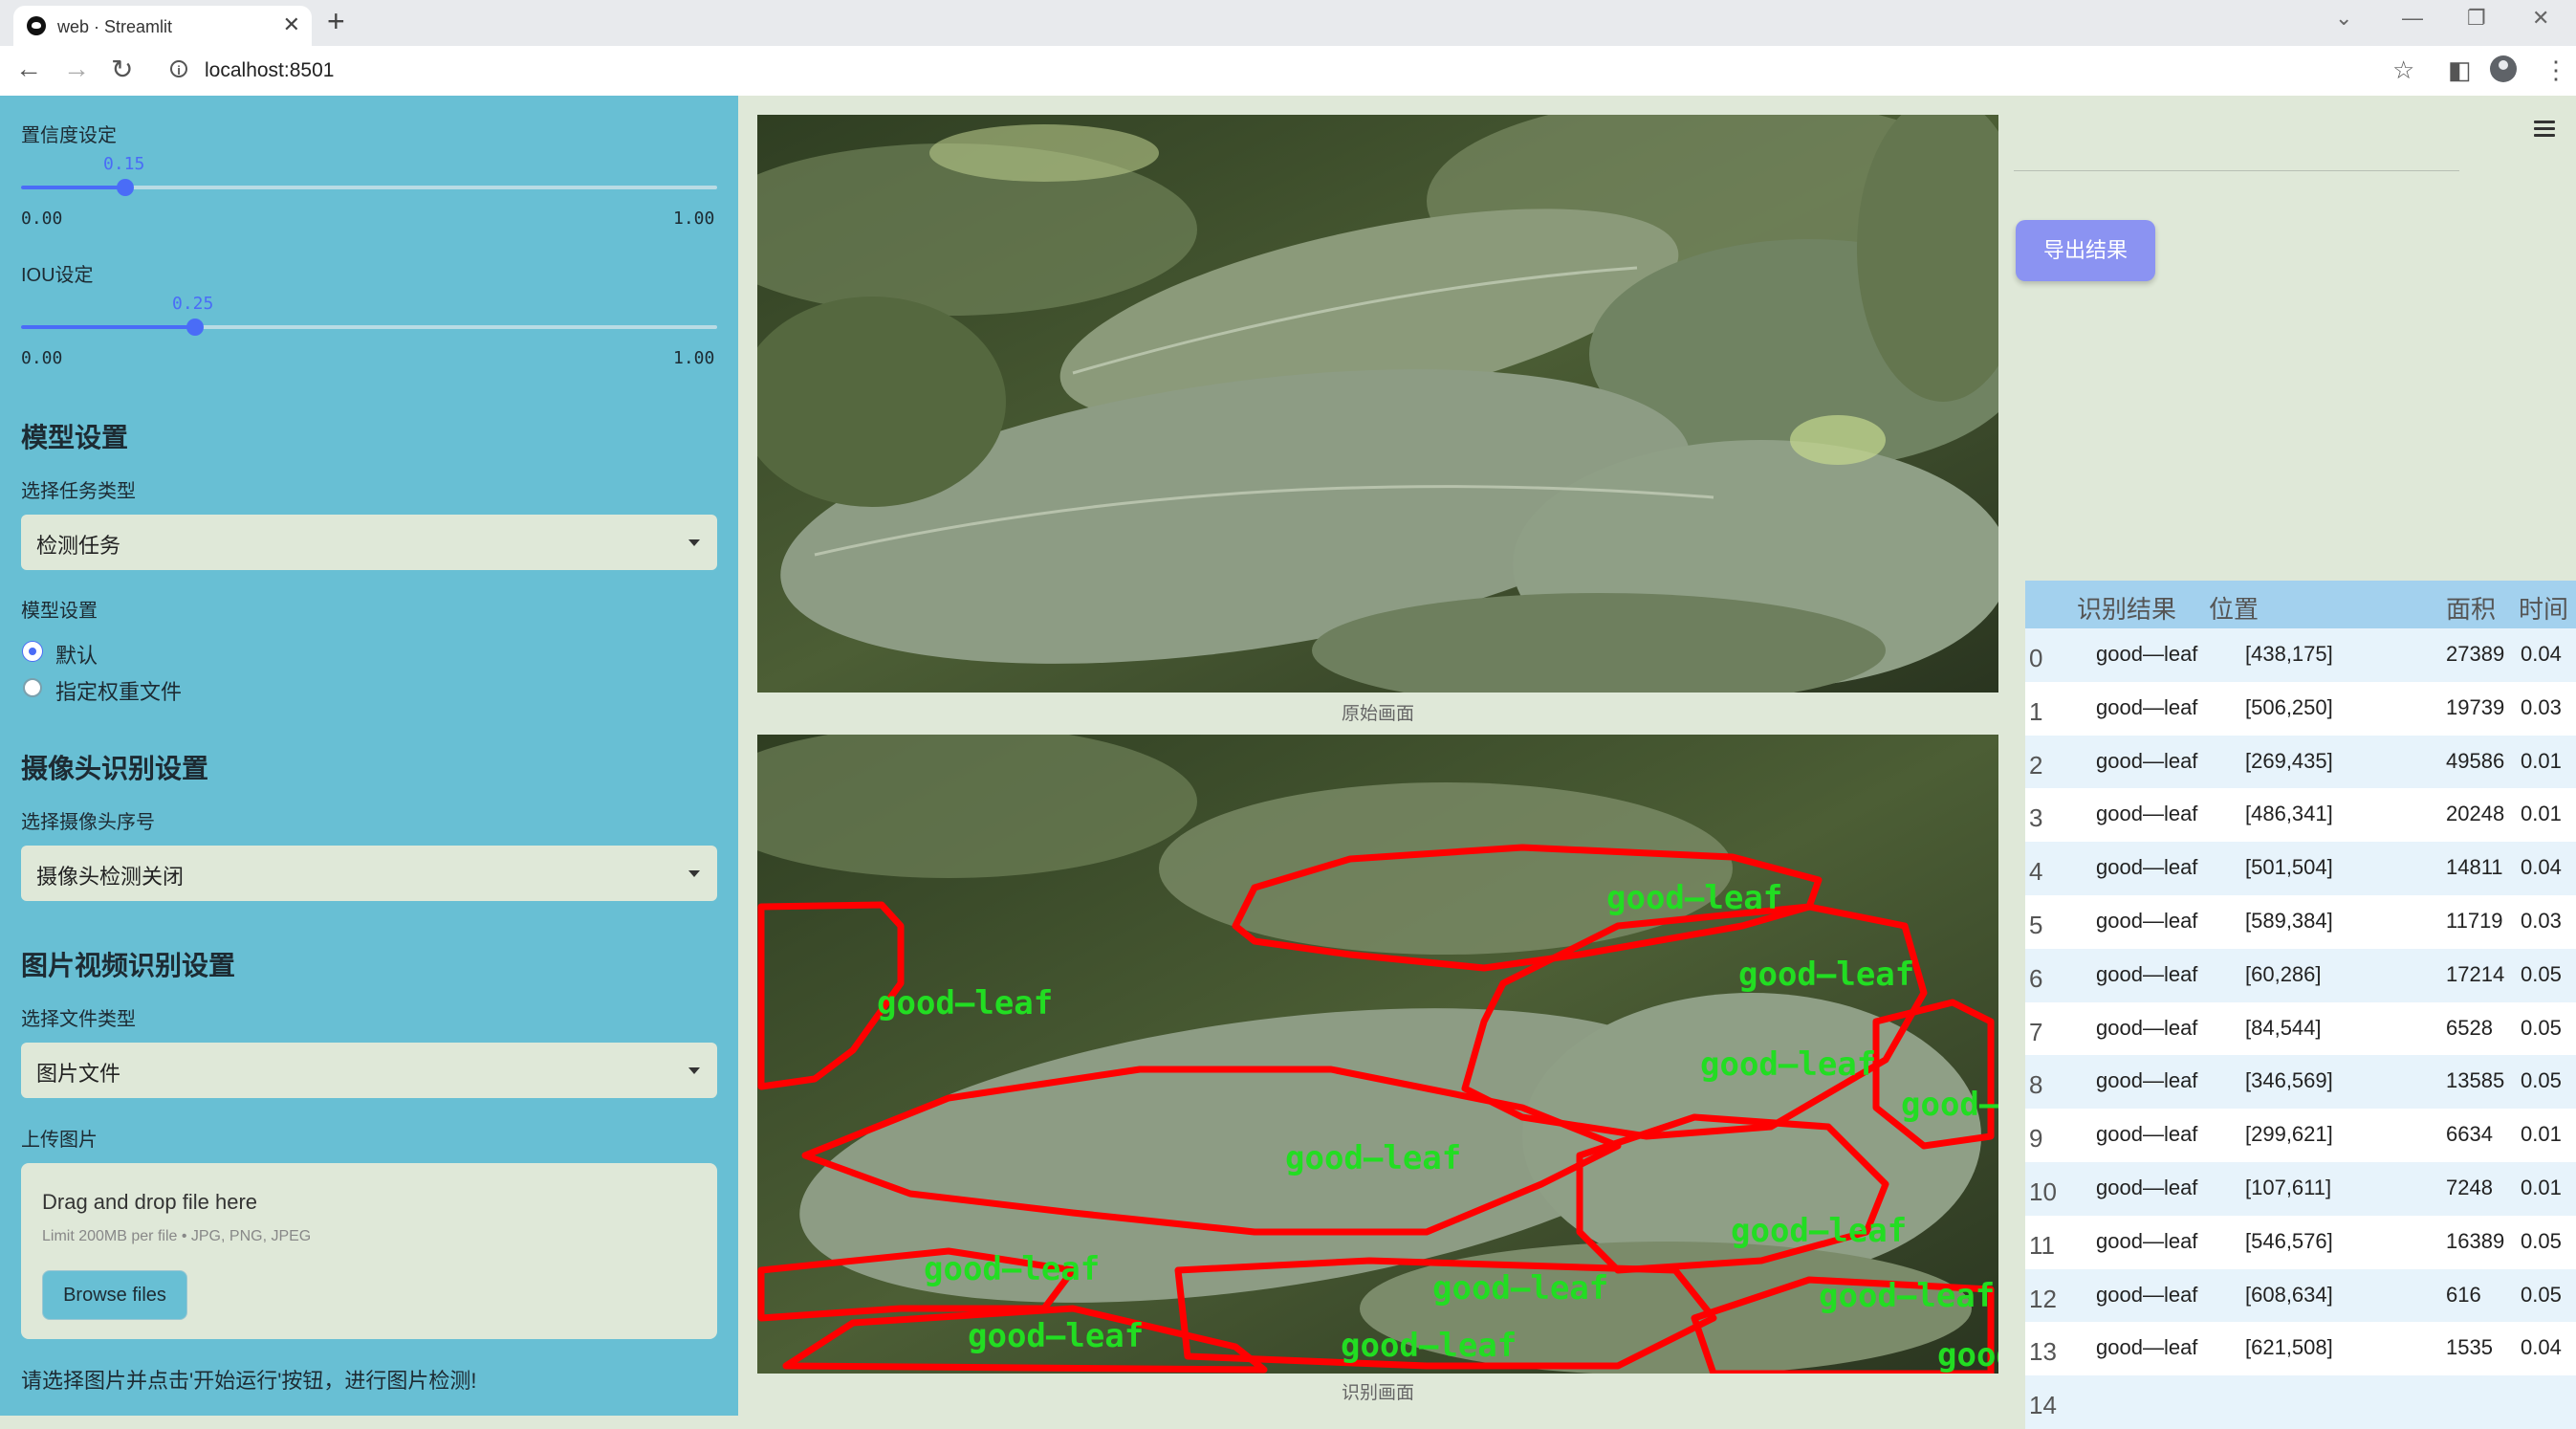  I want to click on task-type-select: 检测任务, so click(369, 542).